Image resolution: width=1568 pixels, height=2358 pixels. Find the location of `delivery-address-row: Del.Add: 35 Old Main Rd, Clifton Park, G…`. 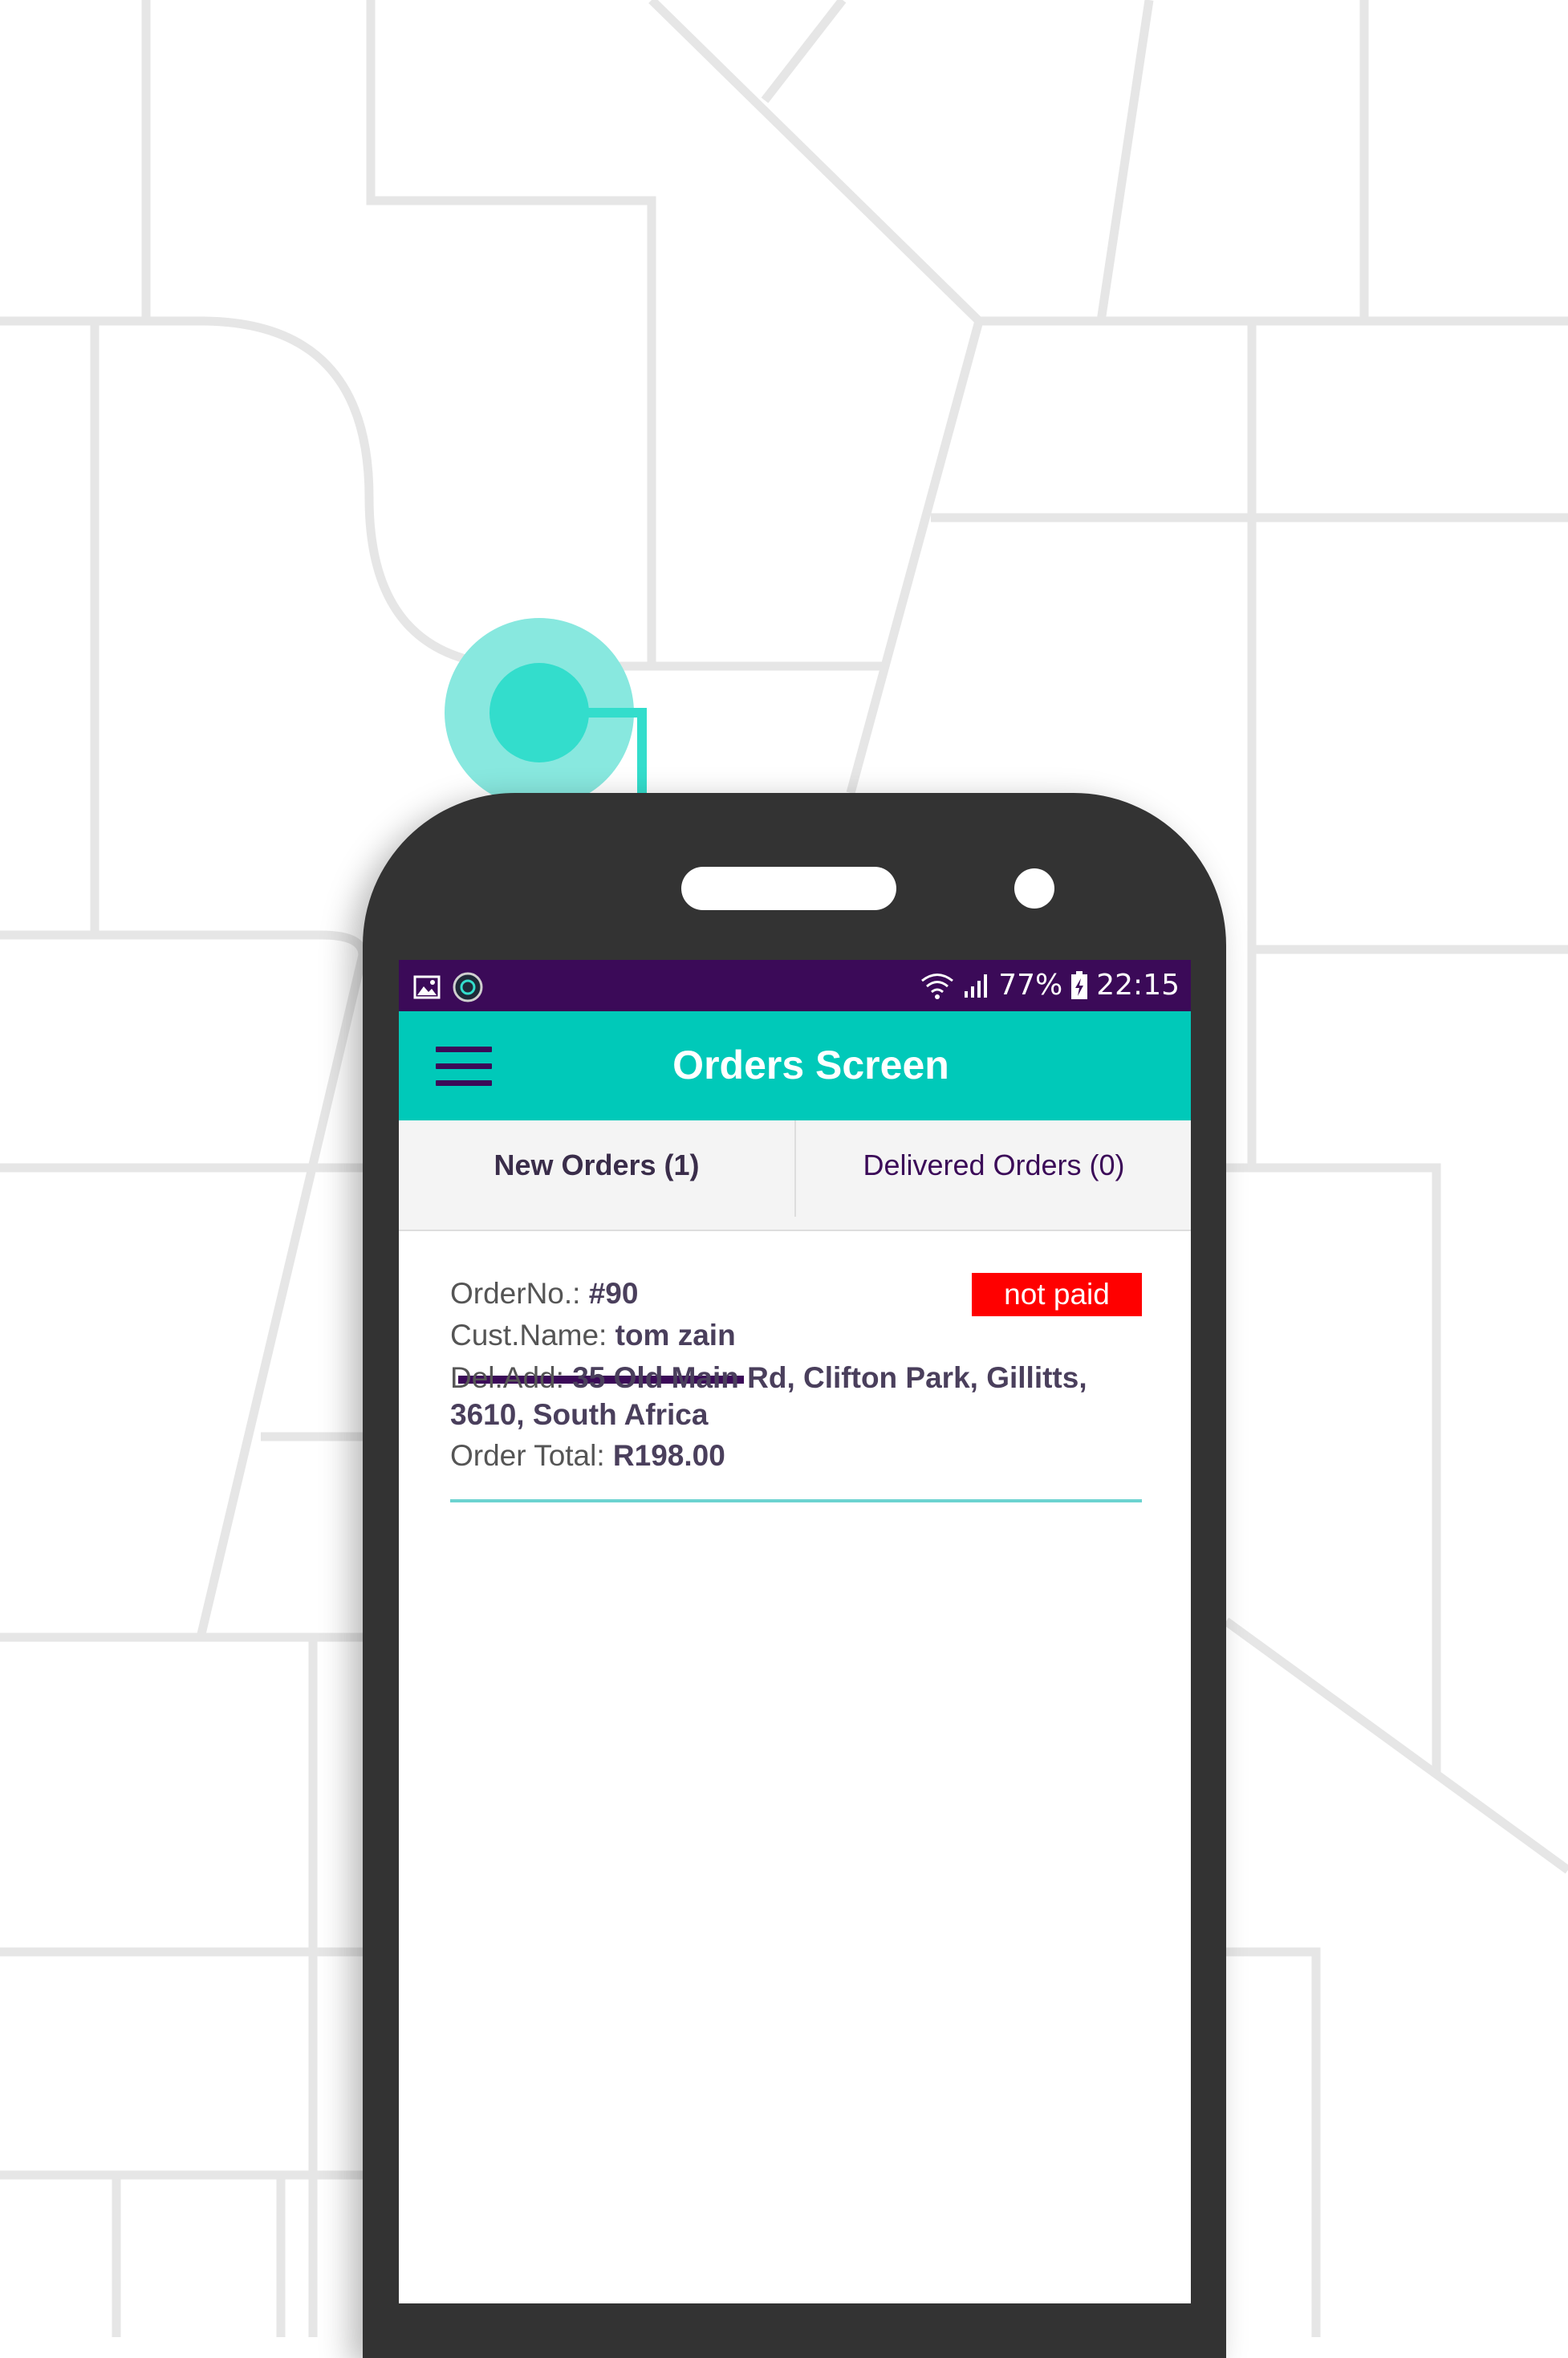

delivery-address-row: Del.Add: 35 Old Main Rd, Clifton Park, G… is located at coordinates (796, 1396).